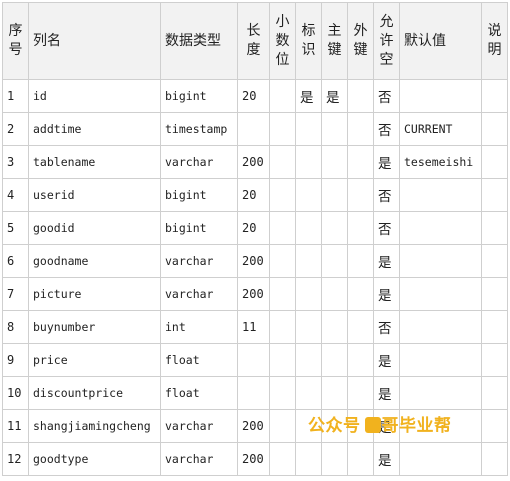  Describe the element at coordinates (94, 96) in the screenshot. I see `cell-column-name: id` at that location.